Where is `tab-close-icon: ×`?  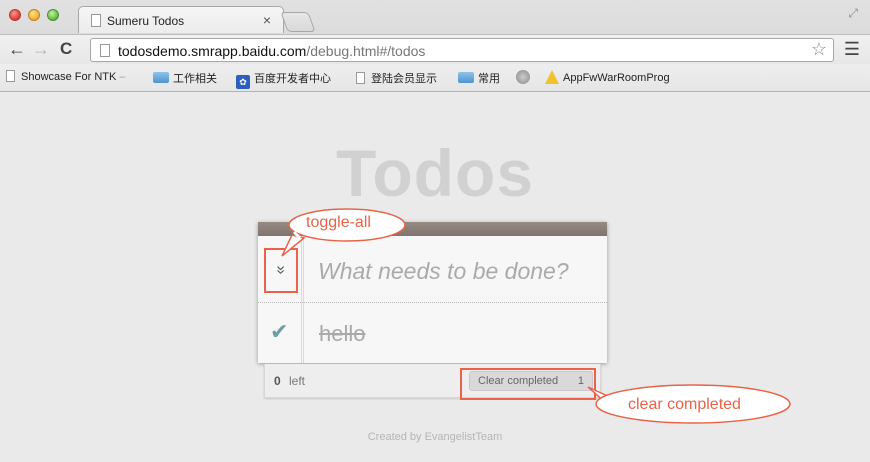 tab-close-icon: × is located at coordinates (267, 20).